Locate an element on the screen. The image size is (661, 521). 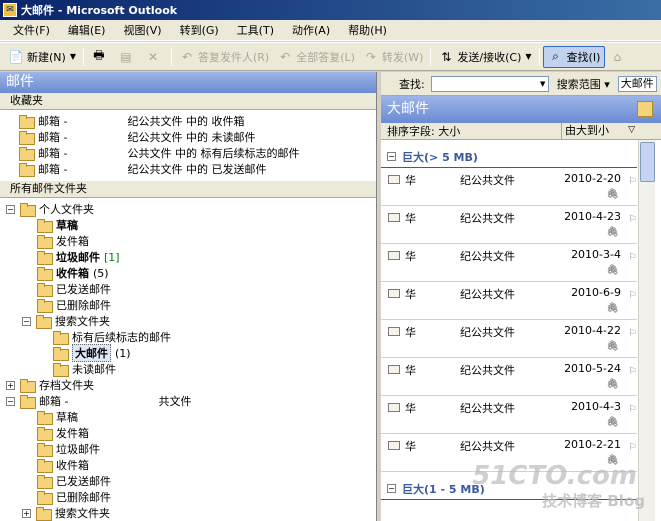
message-row: 华 纪公共文件 2010-6-9 🖇 ⚐ is located at coordinates (509, 301).